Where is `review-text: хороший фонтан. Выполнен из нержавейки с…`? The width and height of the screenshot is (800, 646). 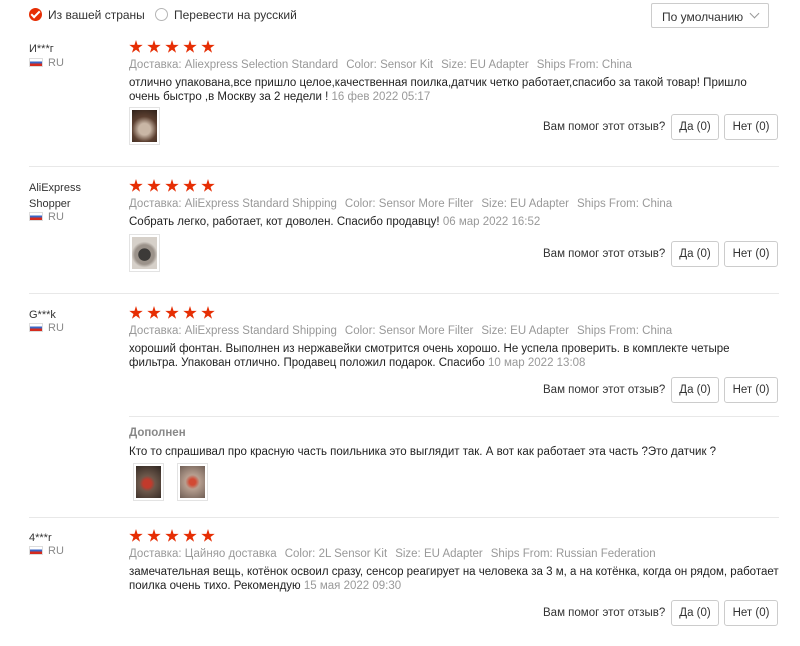 review-text: хороший фонтан. Выполнен из нержавейки с… is located at coordinates (429, 356).